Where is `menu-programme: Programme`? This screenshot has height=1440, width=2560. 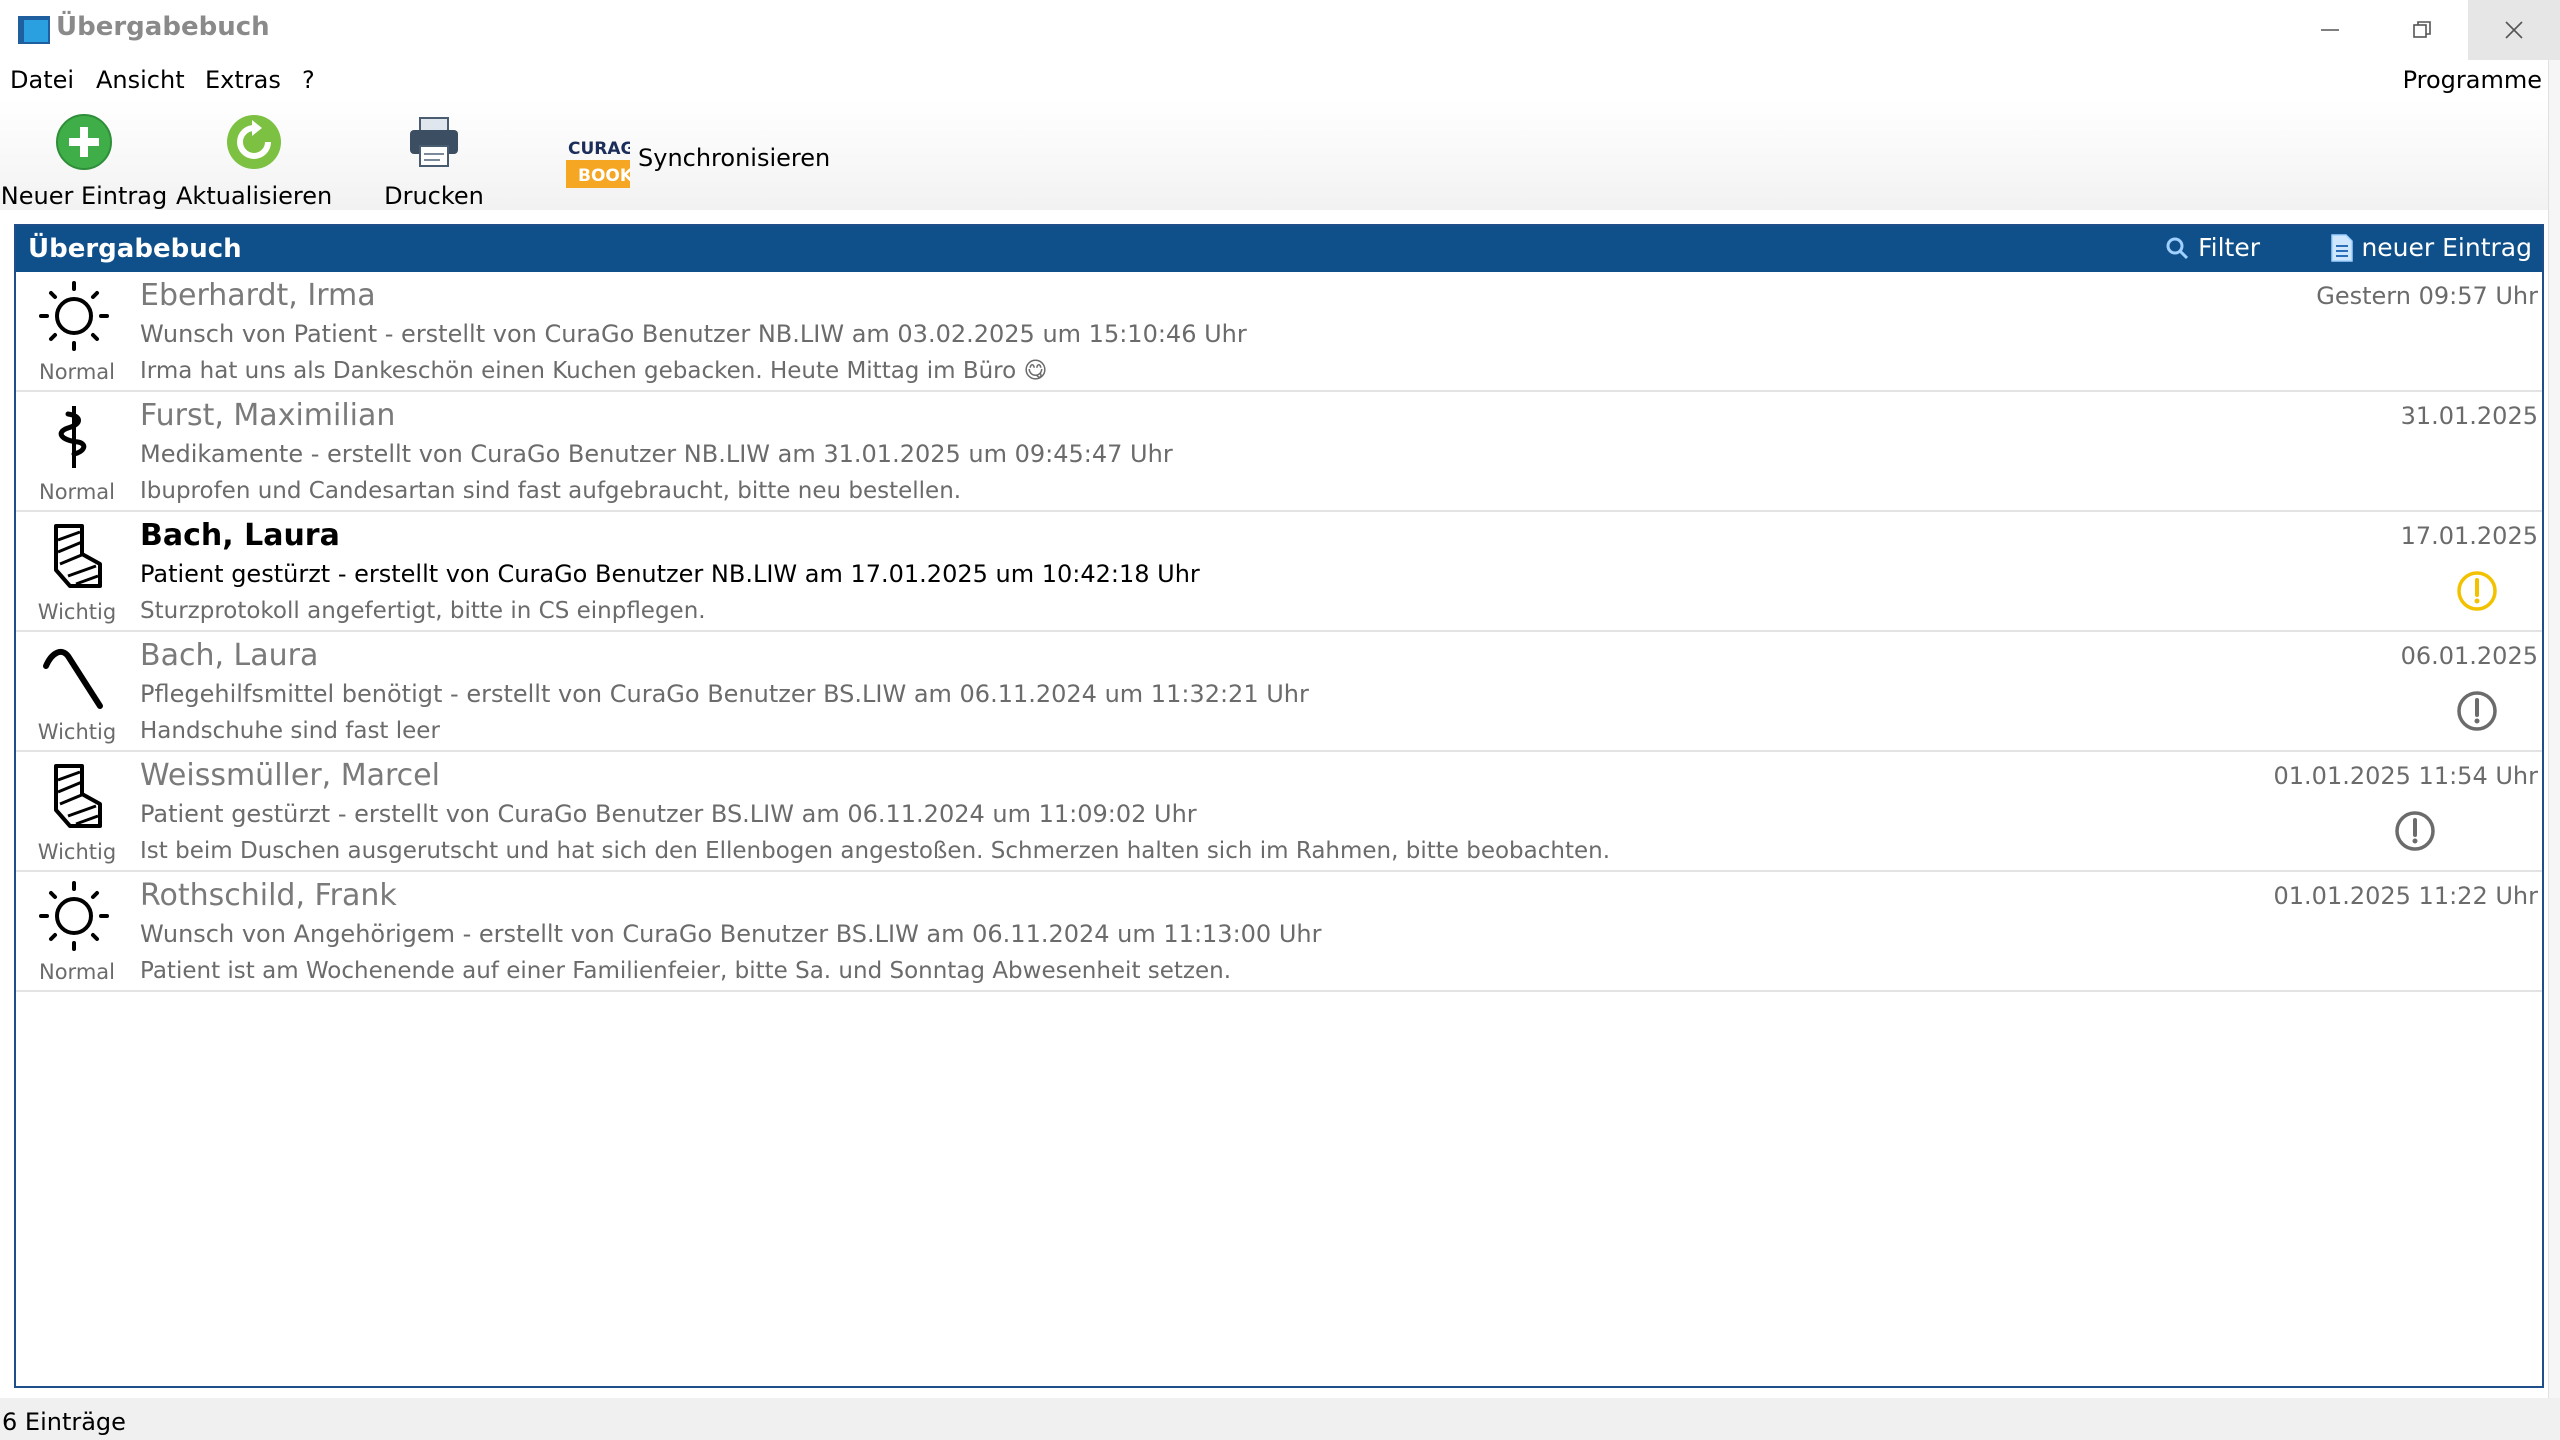
menu-programme: Programme is located at coordinates (2472, 80).